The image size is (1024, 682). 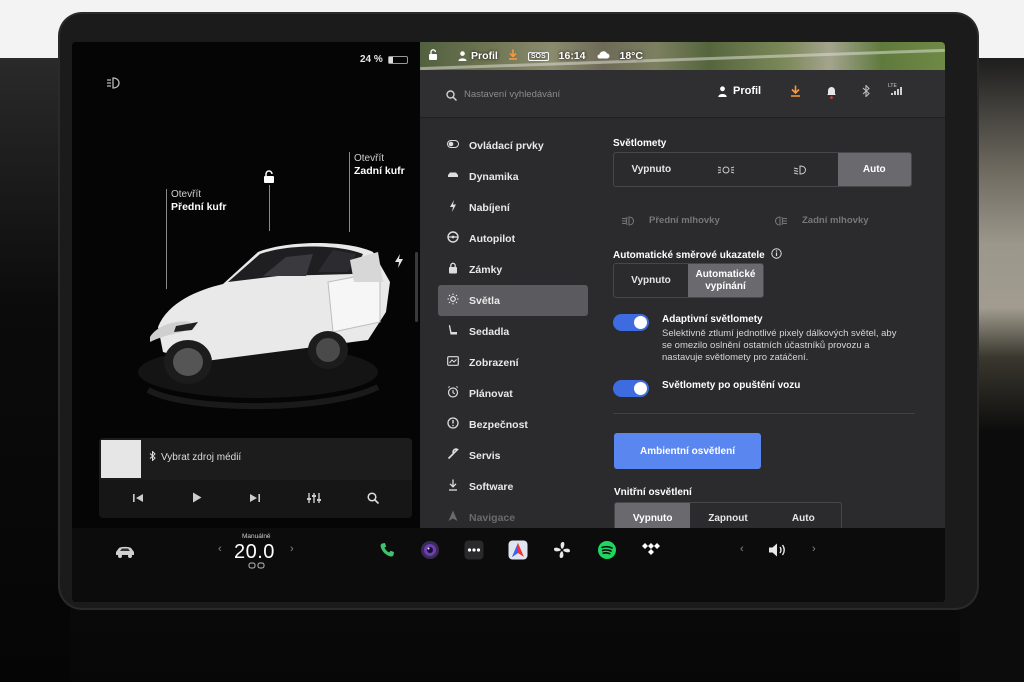 I want to click on nav-item-service: Servis, so click(x=513, y=455).